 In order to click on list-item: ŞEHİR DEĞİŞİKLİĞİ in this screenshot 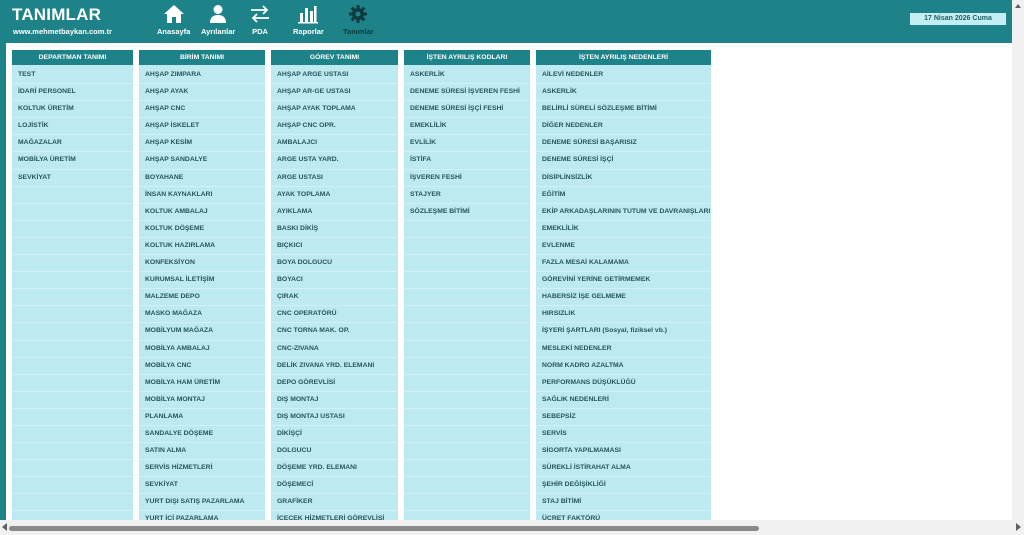, I will do `click(623, 486)`.